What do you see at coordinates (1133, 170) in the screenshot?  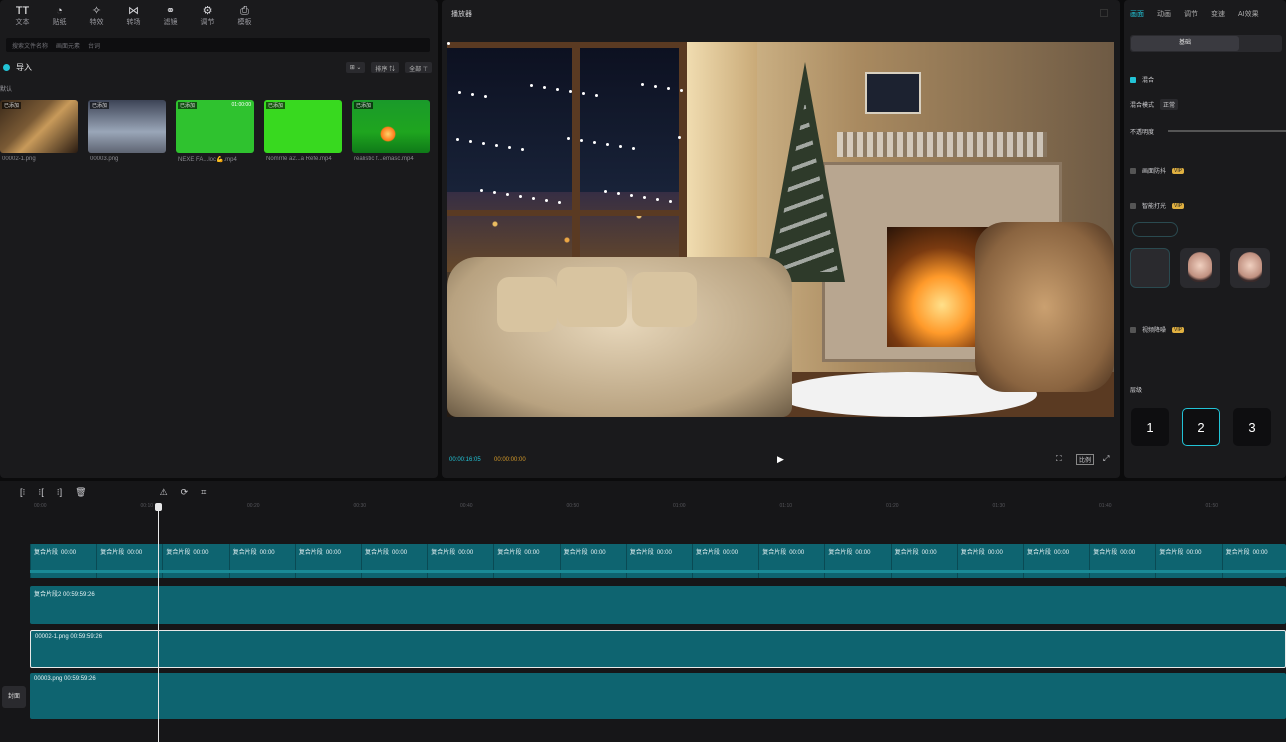 I see `stabilize-checkbox` at bounding box center [1133, 170].